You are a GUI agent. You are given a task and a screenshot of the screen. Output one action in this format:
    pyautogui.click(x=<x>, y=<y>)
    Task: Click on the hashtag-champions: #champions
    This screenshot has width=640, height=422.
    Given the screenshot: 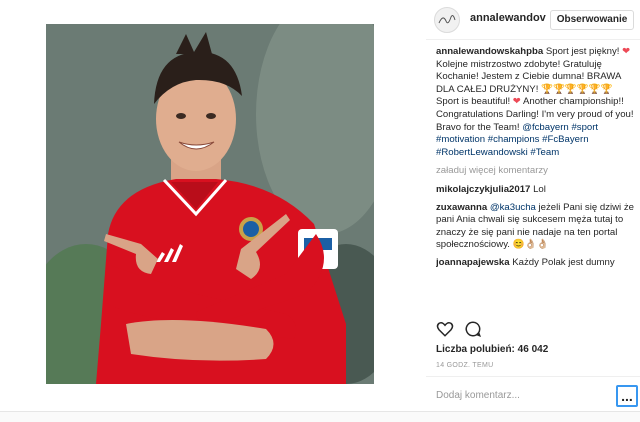 What is the action you would take?
    pyautogui.click(x=514, y=139)
    